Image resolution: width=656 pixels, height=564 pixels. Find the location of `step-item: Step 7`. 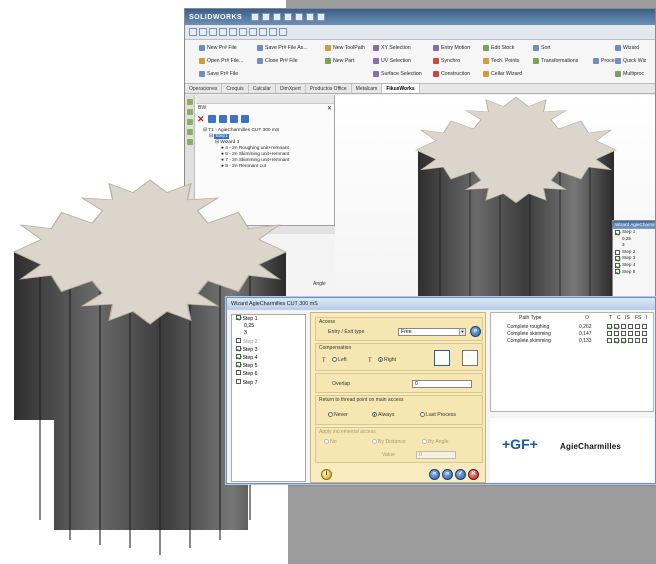

step-item: Step 7 is located at coordinates (268, 382).